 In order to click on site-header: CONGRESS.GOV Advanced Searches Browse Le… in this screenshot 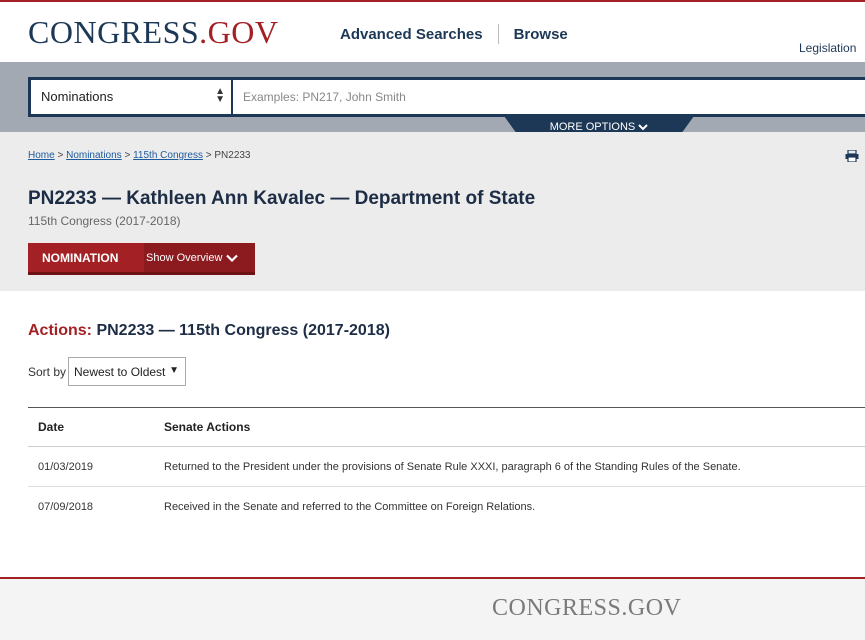, I will do `click(432, 32)`.